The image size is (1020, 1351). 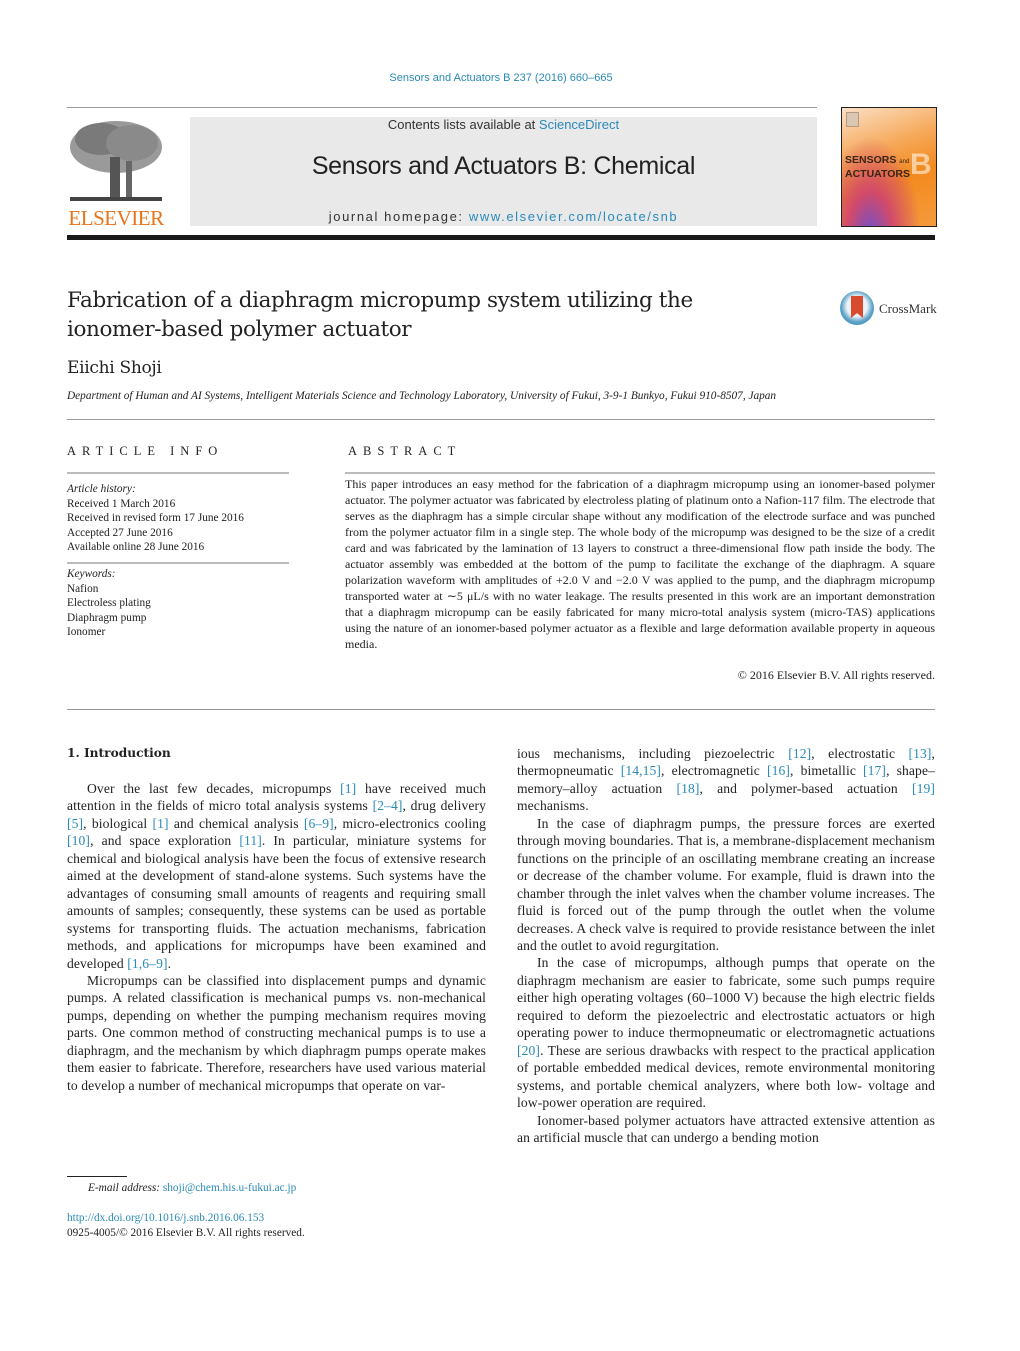 What do you see at coordinates (860, 753) in the screenshot?
I see `paragraph-text: , electrostatic` at bounding box center [860, 753].